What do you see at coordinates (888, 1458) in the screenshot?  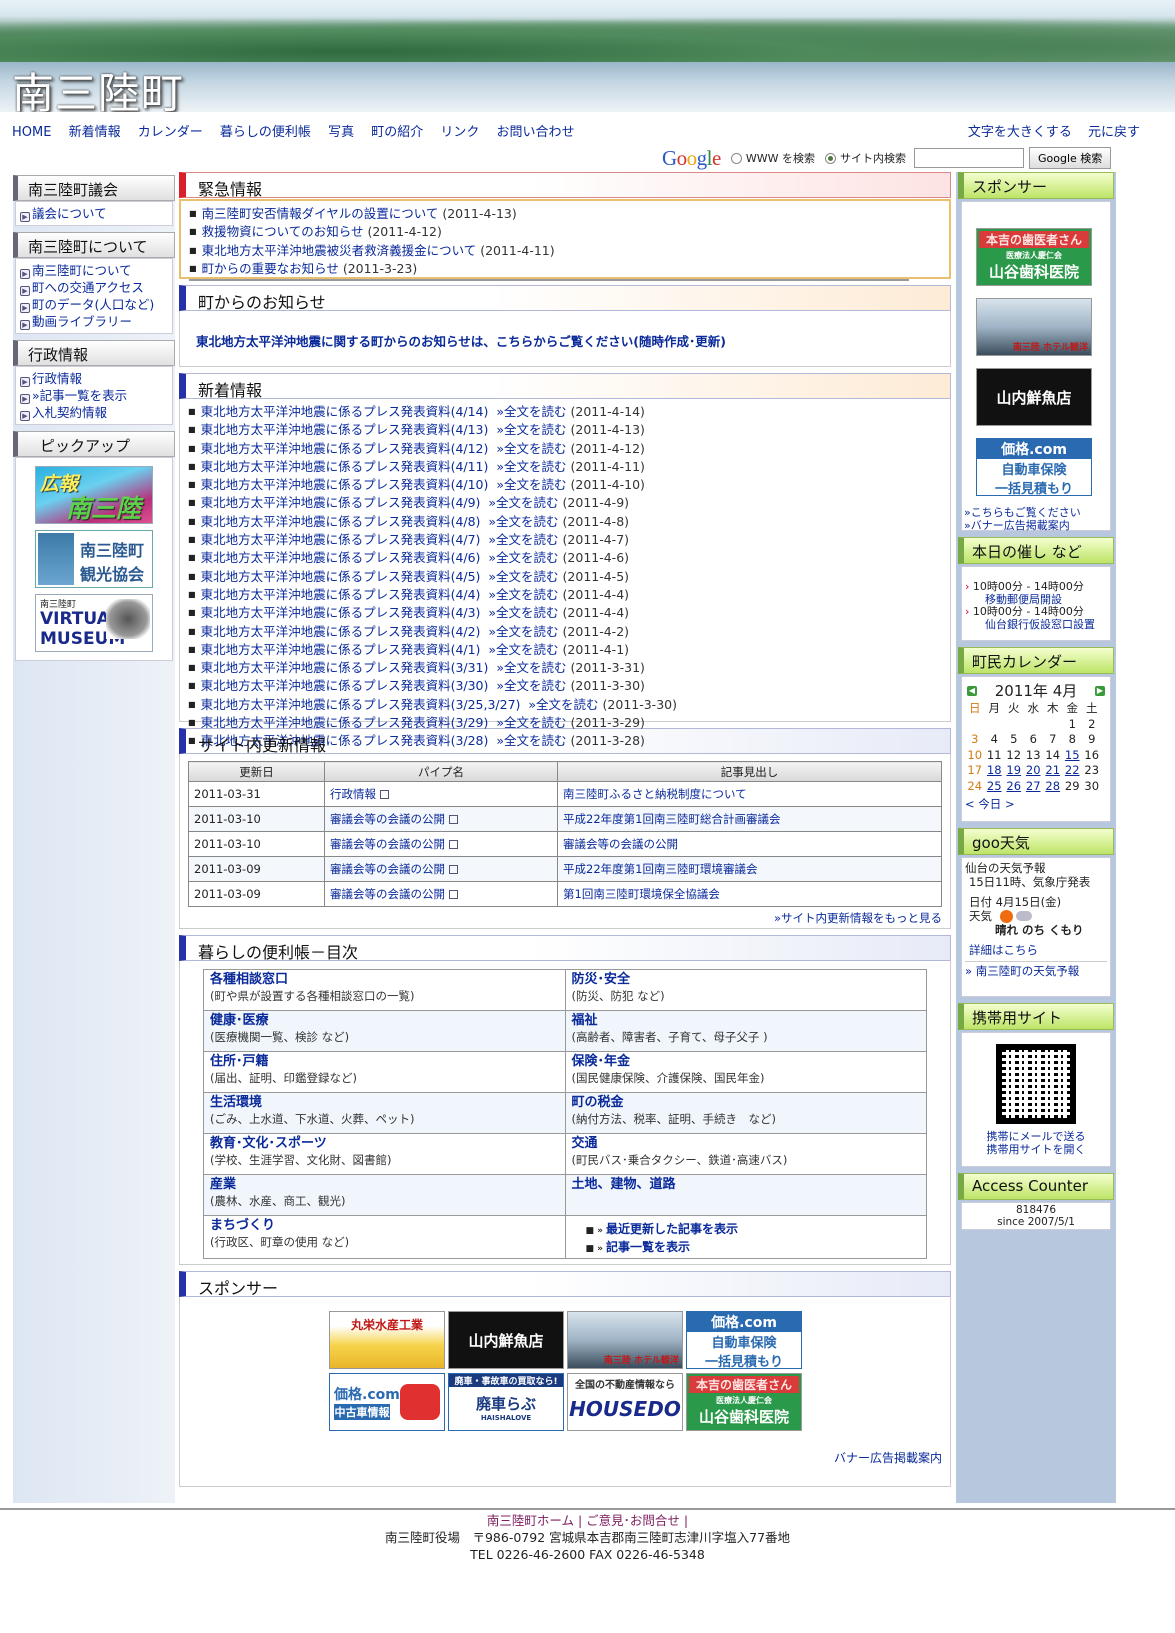 I see `sponsor-guide-link: バナー広告掲載案内` at bounding box center [888, 1458].